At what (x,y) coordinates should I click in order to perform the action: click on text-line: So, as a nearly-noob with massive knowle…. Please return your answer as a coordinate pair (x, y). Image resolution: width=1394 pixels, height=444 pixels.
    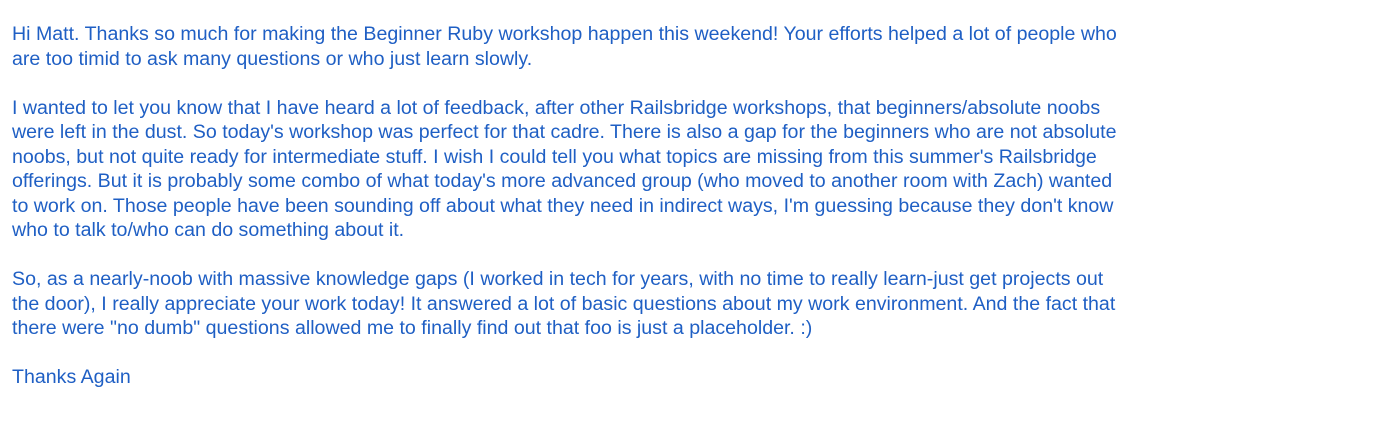
    Looking at the image, I should click on (558, 279).